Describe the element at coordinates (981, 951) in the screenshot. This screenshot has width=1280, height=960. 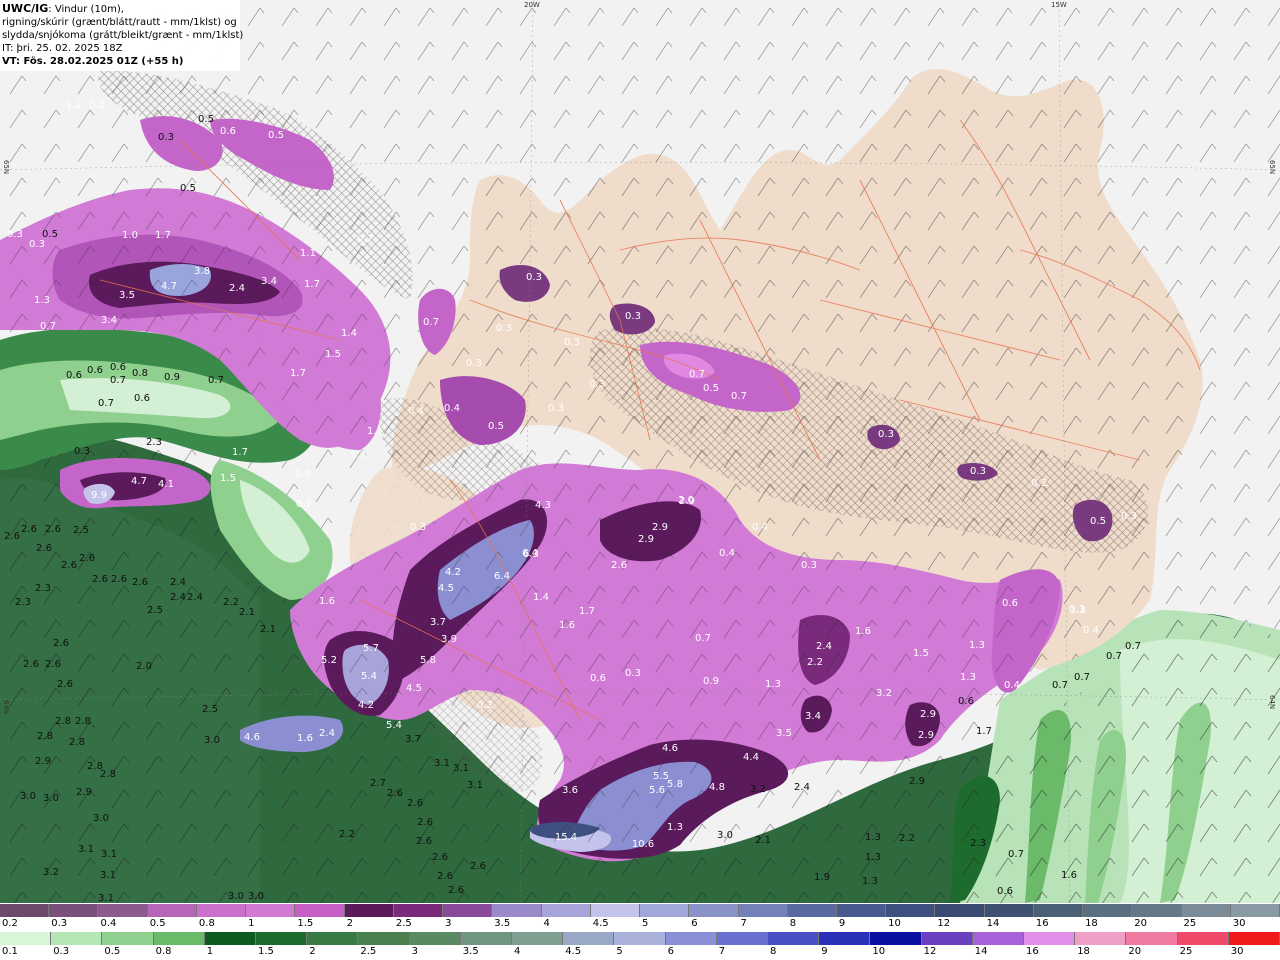
I see `legend-label: 14` at that location.